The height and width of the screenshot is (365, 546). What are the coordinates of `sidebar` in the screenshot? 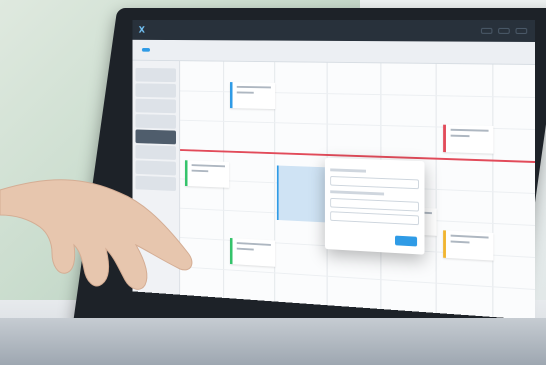 It's located at (156, 178).